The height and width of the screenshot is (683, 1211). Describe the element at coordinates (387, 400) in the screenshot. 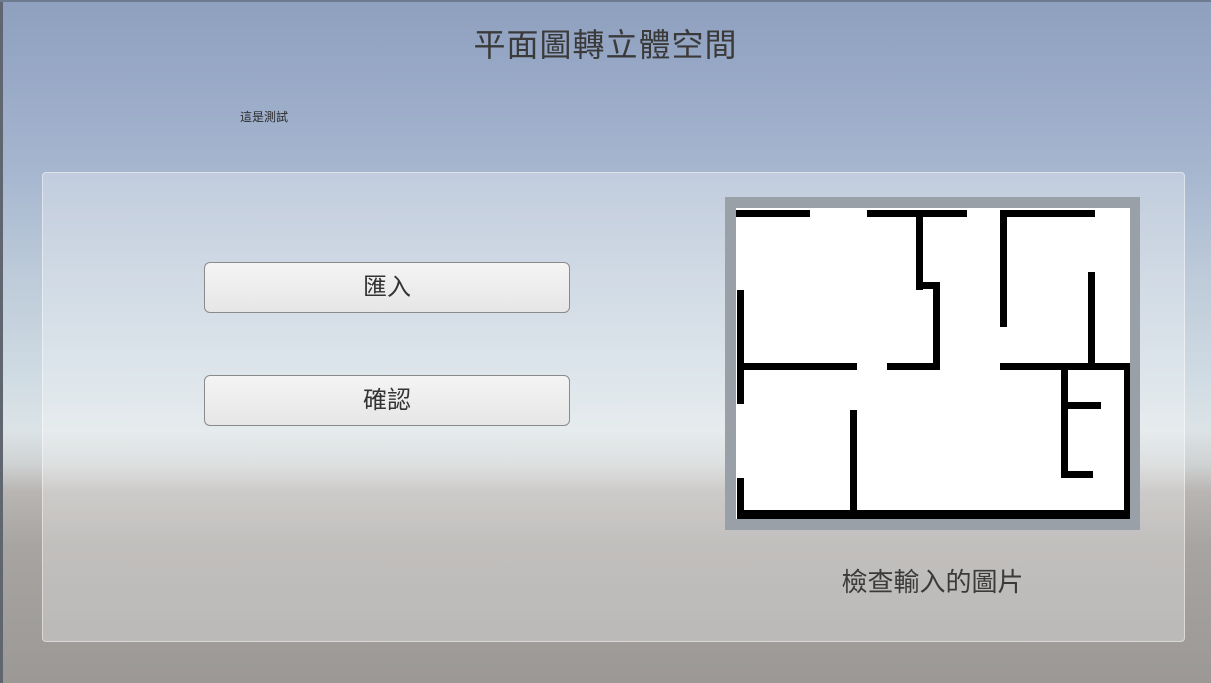

I see `confirm-button: 確認` at that location.